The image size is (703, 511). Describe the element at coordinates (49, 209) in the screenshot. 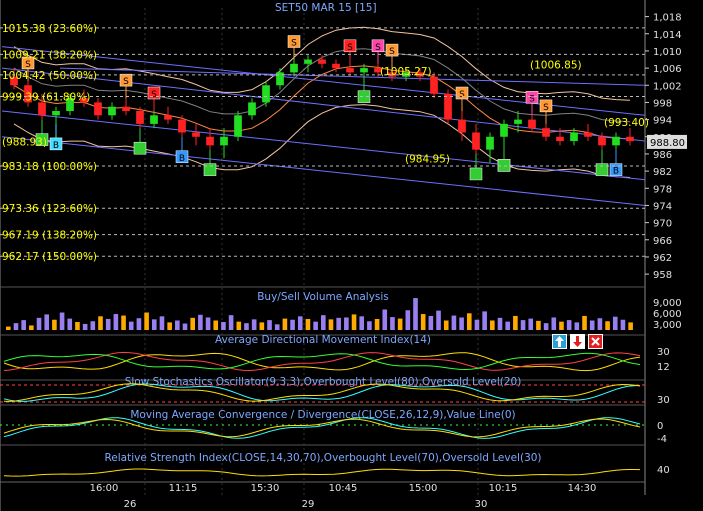

I see `fib-label: 973.36 (123.60%)` at that location.